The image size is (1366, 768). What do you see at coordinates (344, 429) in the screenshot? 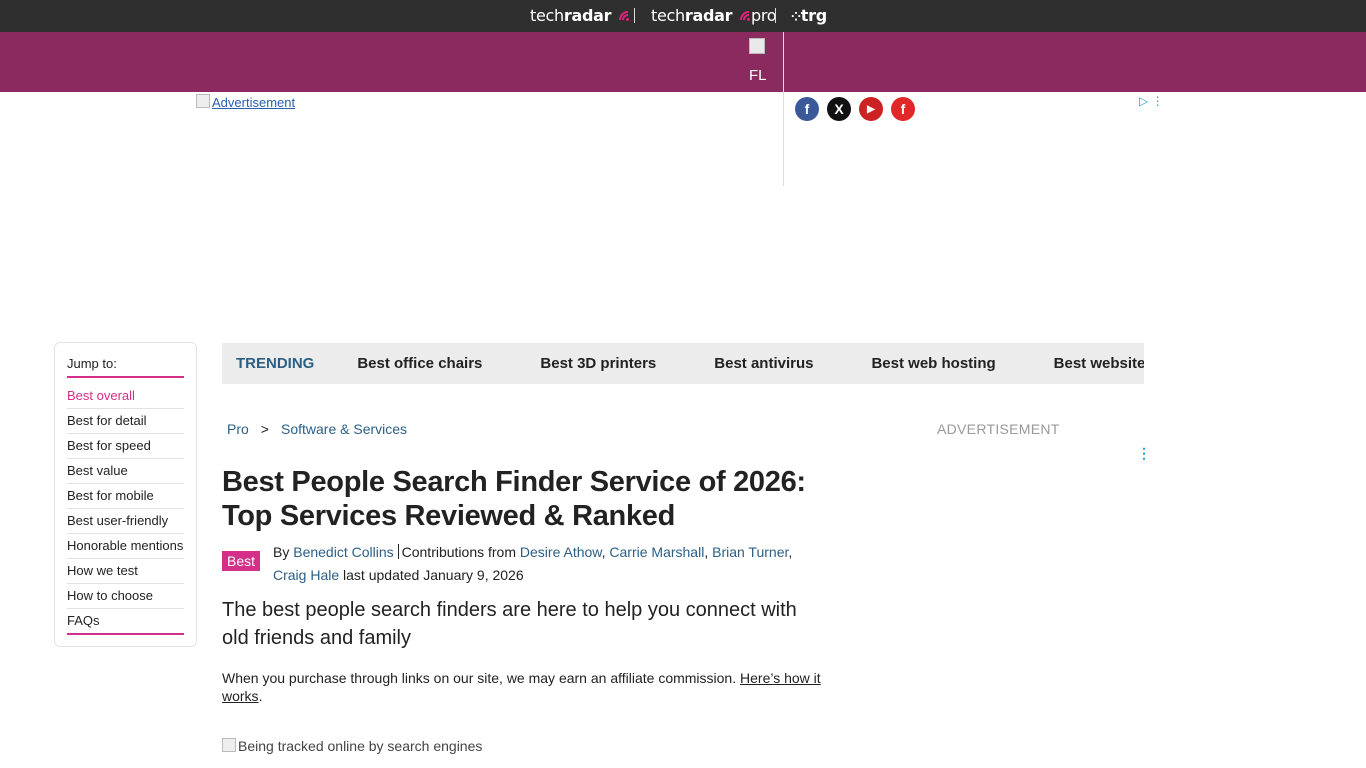
I see `breadcrumb-software-services: Software & Services` at bounding box center [344, 429].